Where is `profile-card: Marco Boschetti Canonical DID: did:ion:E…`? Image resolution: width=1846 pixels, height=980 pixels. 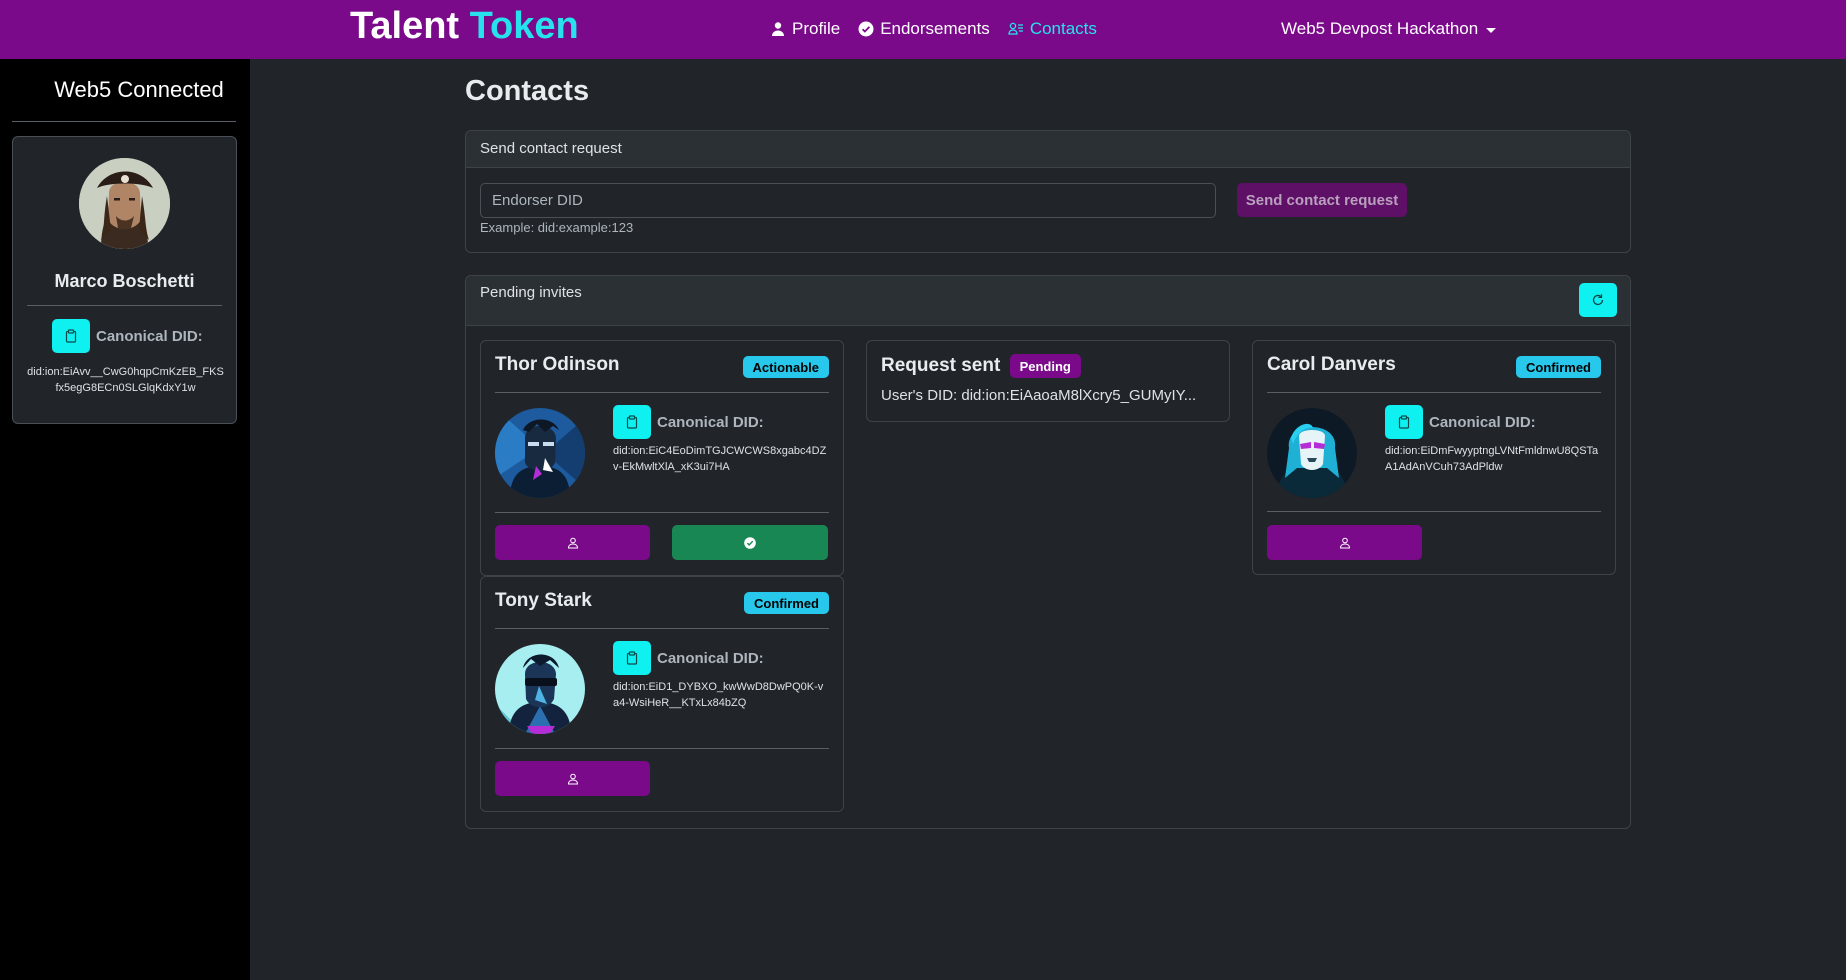
profile-card: Marco Boschetti Canonical DID: did:ion:E… is located at coordinates (124, 280).